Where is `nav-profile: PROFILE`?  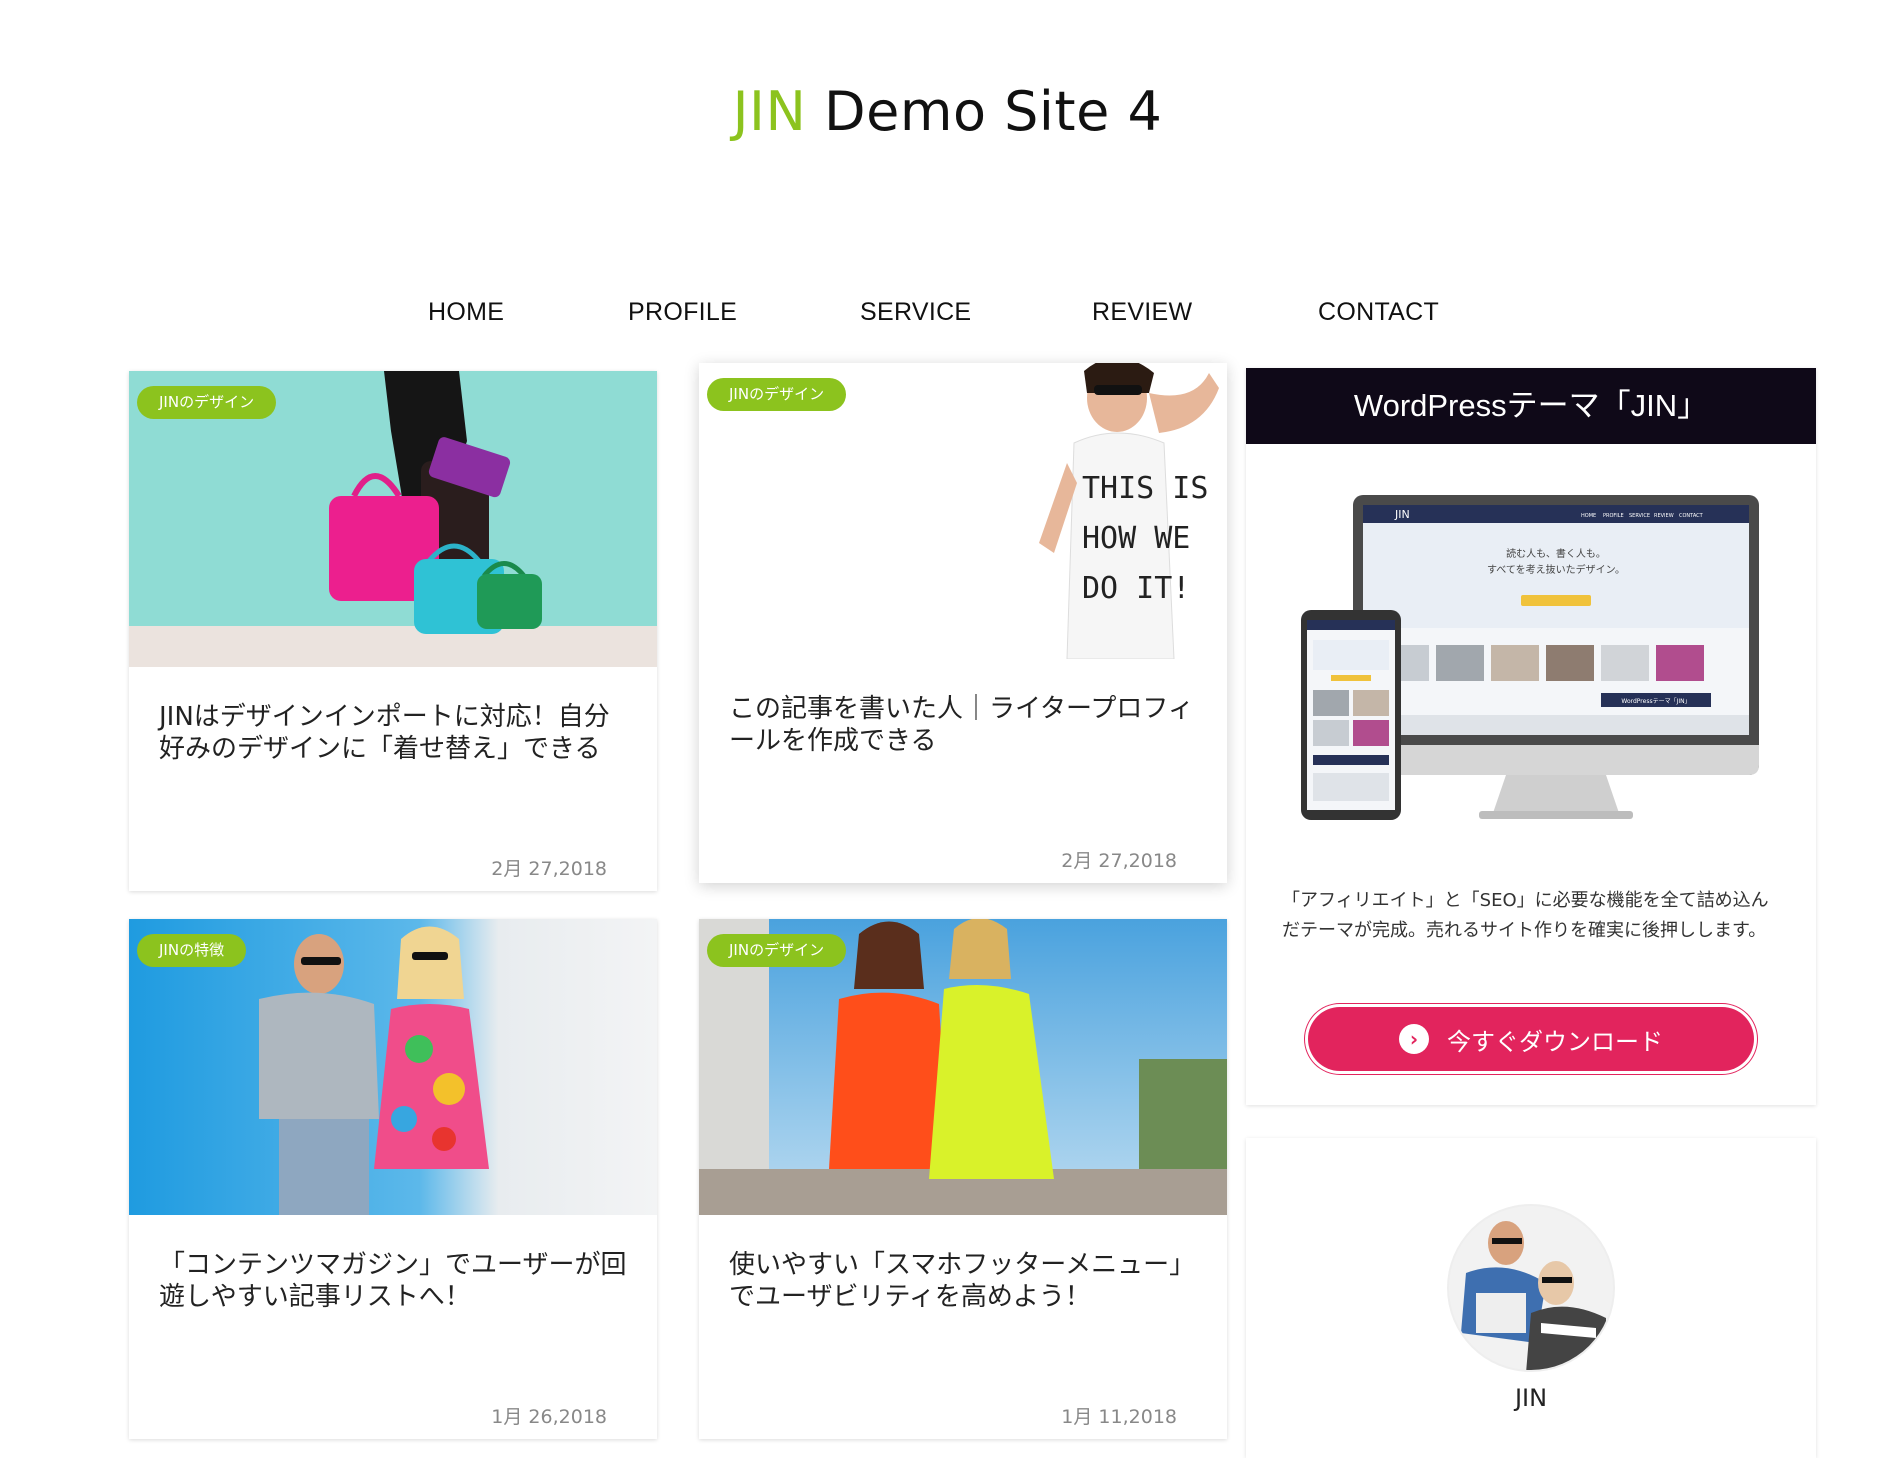 nav-profile: PROFILE is located at coordinates (682, 312).